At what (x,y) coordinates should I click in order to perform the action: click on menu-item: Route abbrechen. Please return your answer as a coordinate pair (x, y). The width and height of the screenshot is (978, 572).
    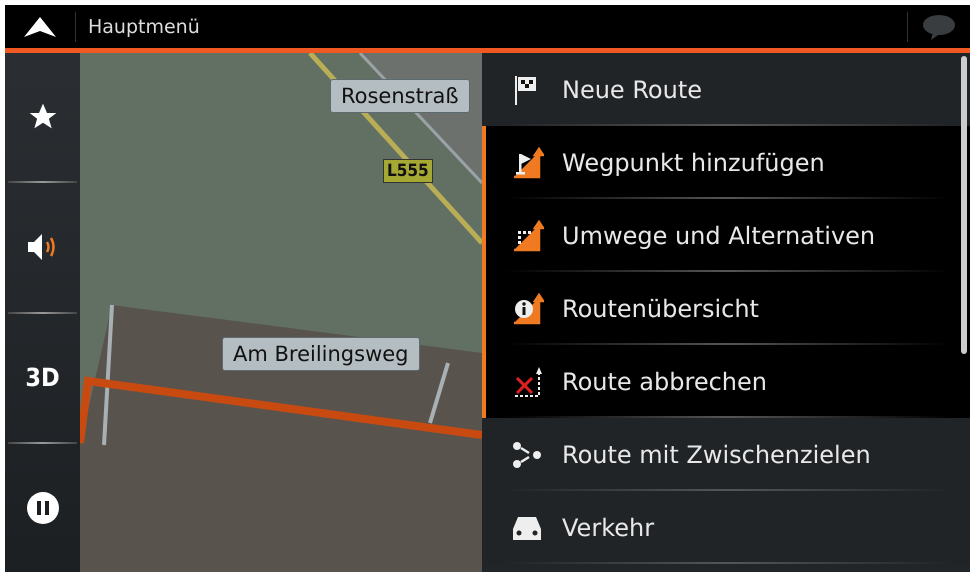
    Looking at the image, I should click on (726, 381).